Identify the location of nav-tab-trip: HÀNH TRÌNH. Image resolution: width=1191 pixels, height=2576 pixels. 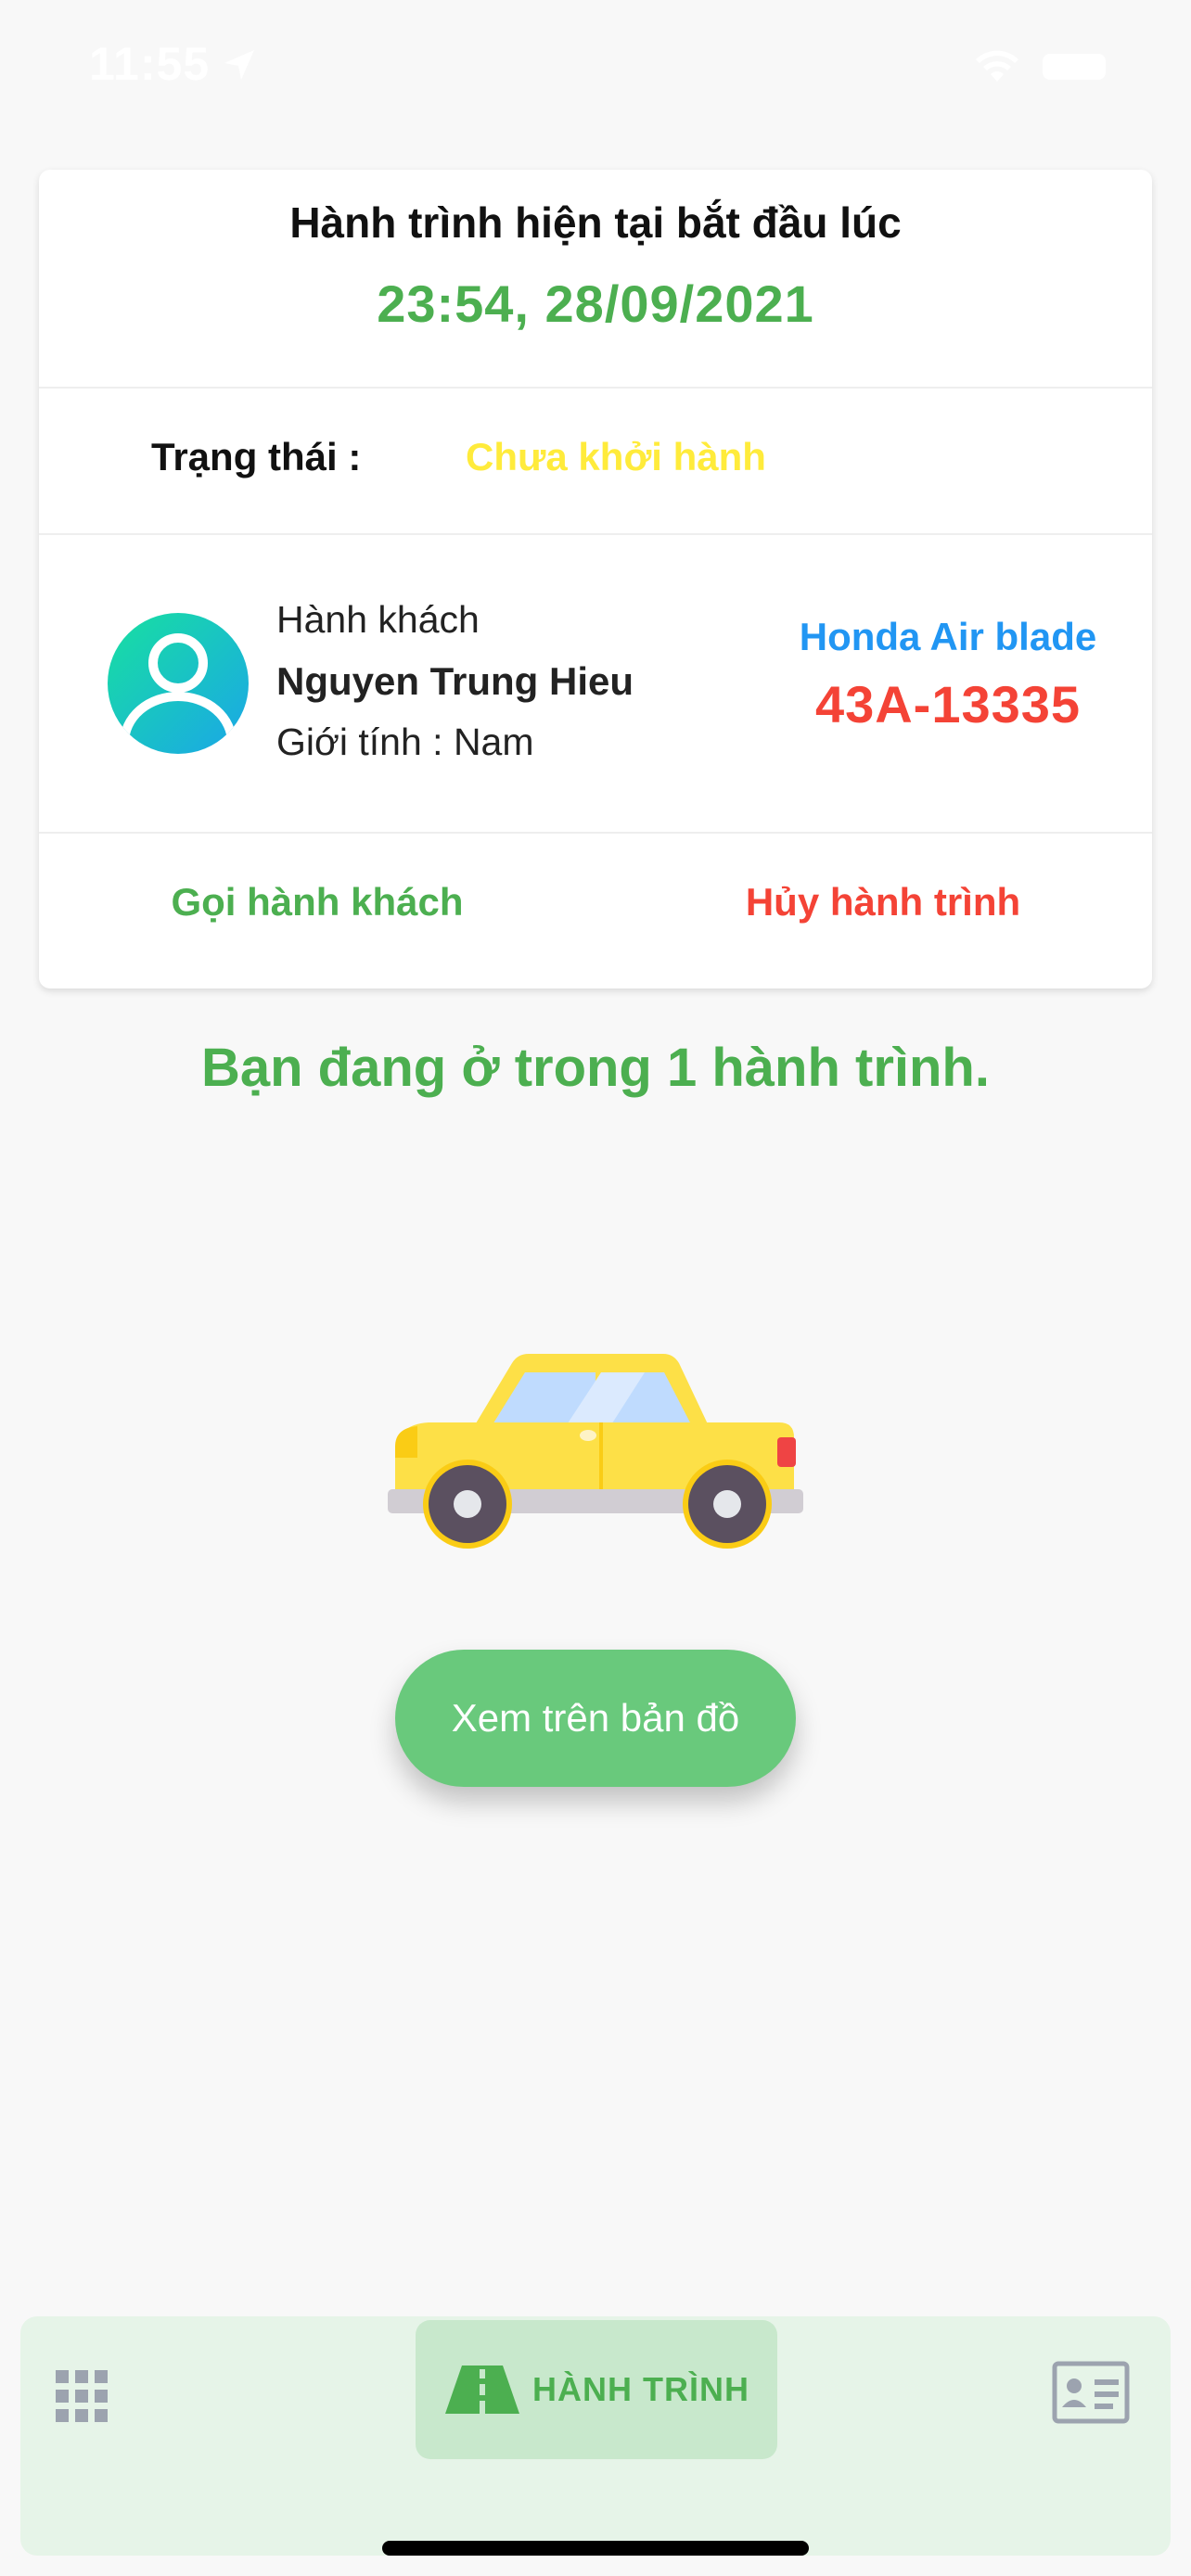
(597, 2390).